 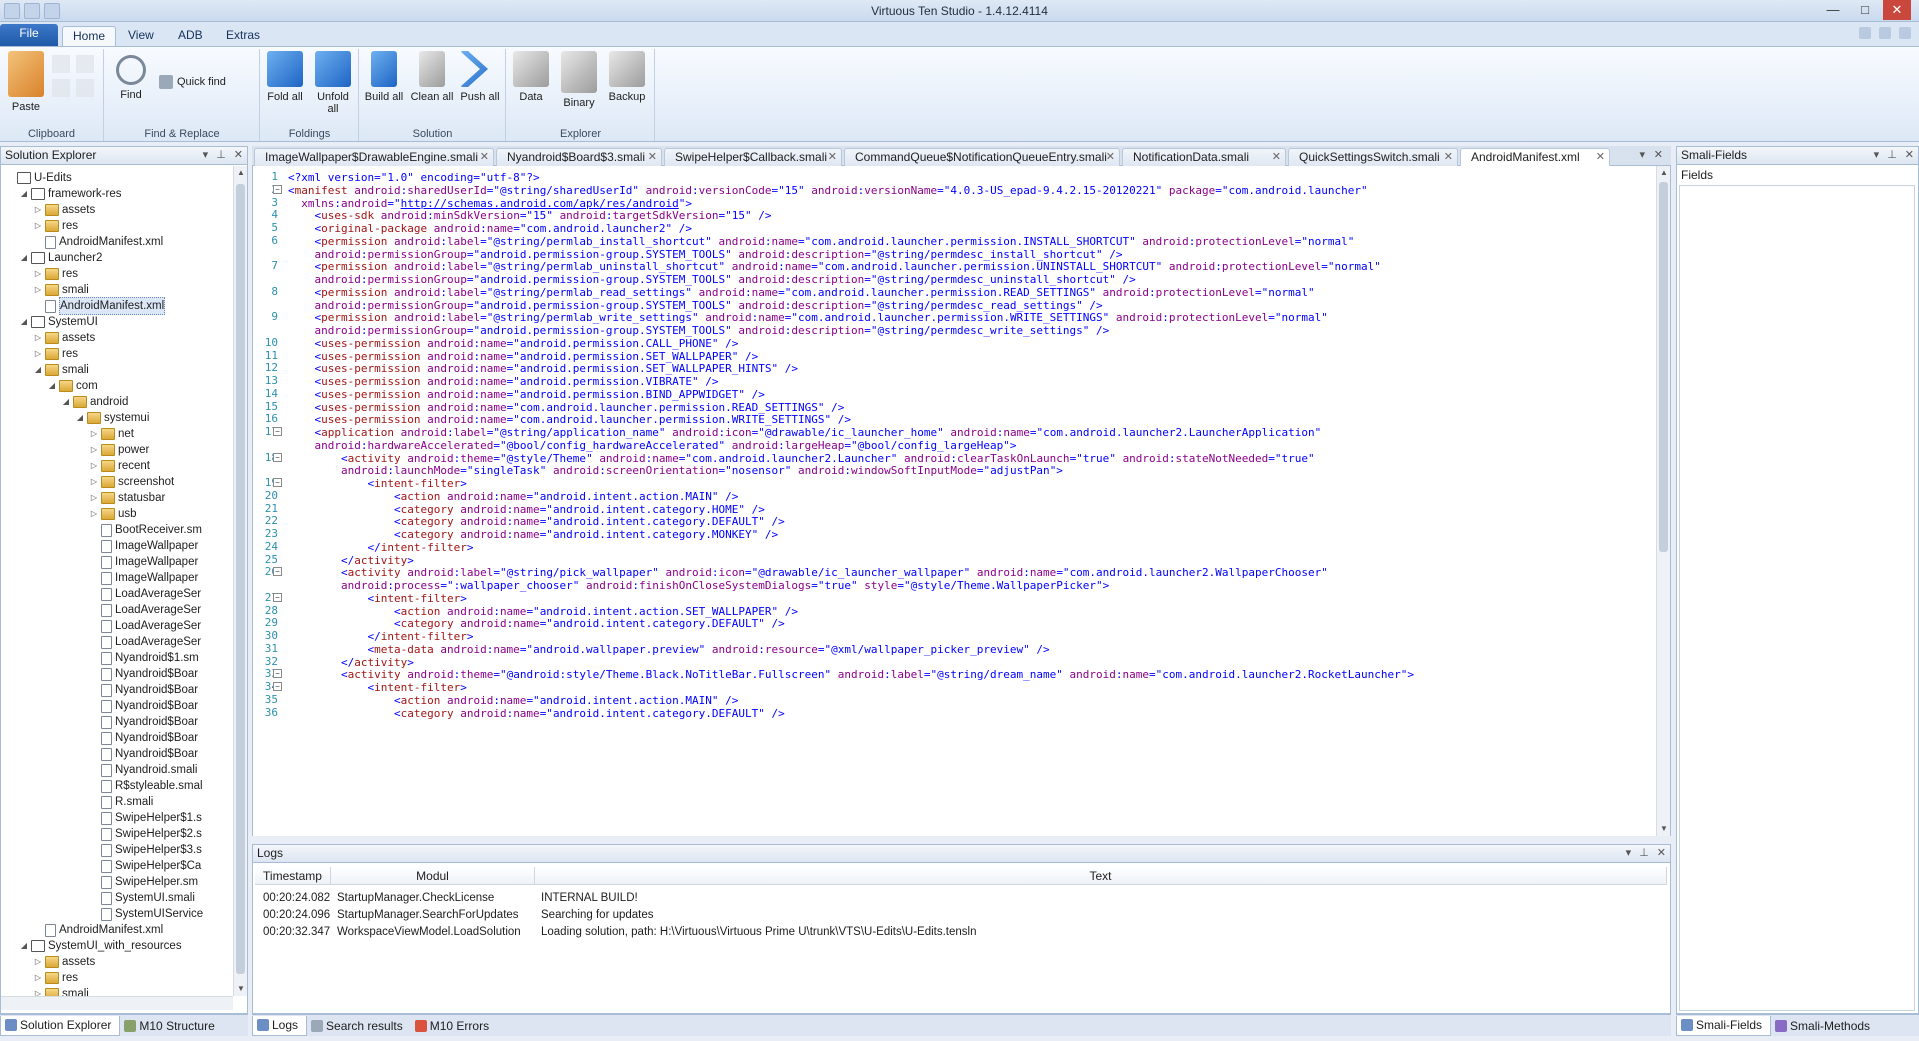 I want to click on options-icon, so click(x=1905, y=33).